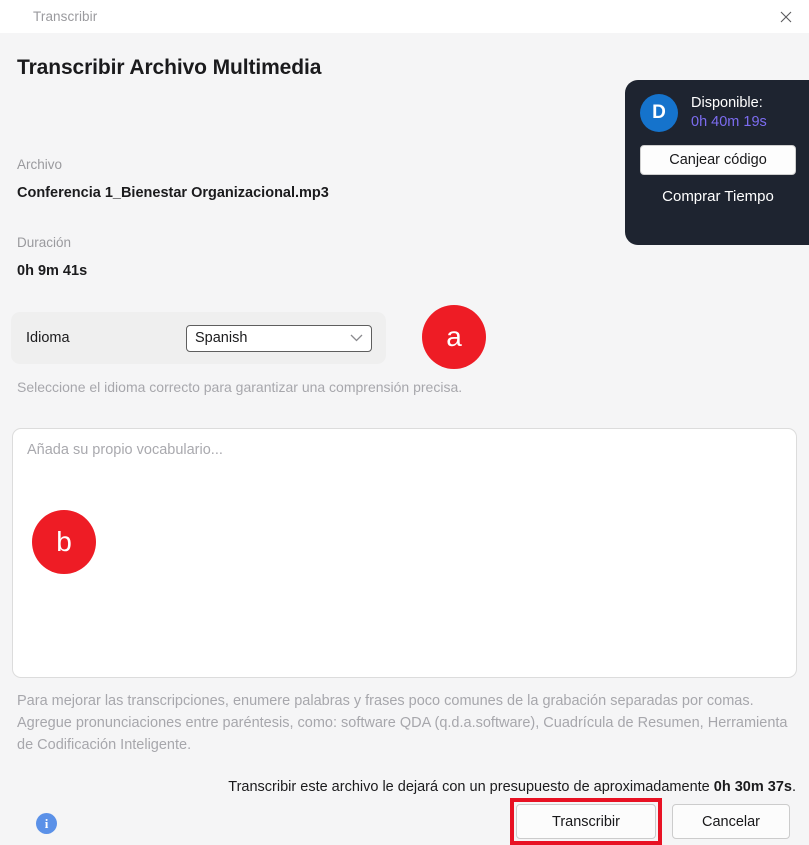 This screenshot has width=809, height=845. What do you see at coordinates (659, 113) in the screenshot?
I see `avatar: D` at bounding box center [659, 113].